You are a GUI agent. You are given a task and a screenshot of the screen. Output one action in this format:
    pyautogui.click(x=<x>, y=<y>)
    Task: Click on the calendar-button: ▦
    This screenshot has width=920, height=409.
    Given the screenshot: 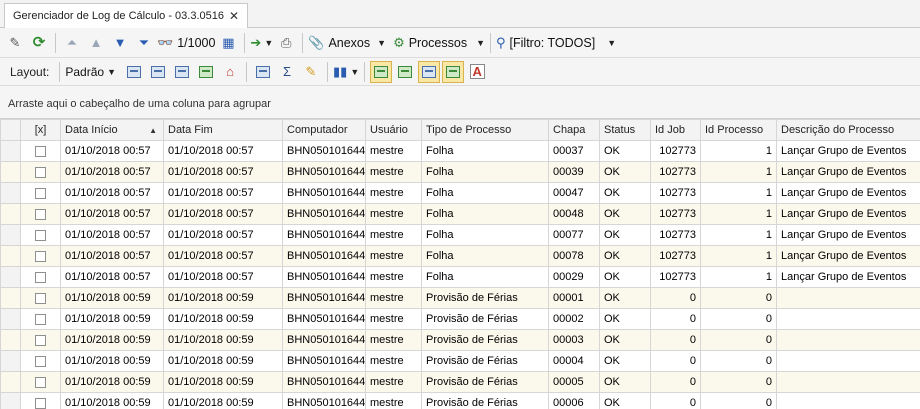 What is the action you would take?
    pyautogui.click(x=228, y=43)
    